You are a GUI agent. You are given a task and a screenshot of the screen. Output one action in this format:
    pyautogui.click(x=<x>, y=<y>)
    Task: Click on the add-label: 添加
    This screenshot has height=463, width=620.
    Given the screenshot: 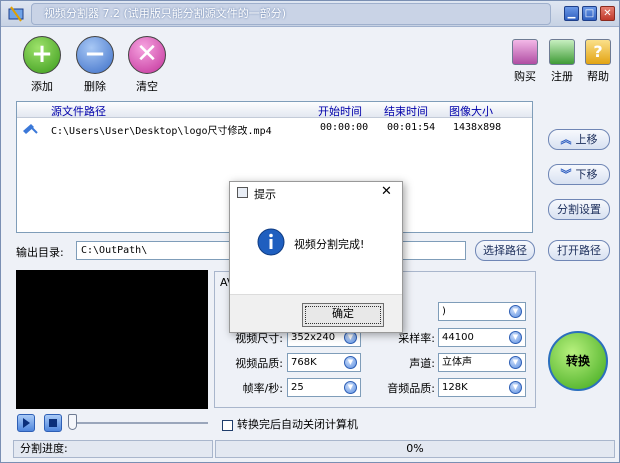 What is the action you would take?
    pyautogui.click(x=42, y=86)
    